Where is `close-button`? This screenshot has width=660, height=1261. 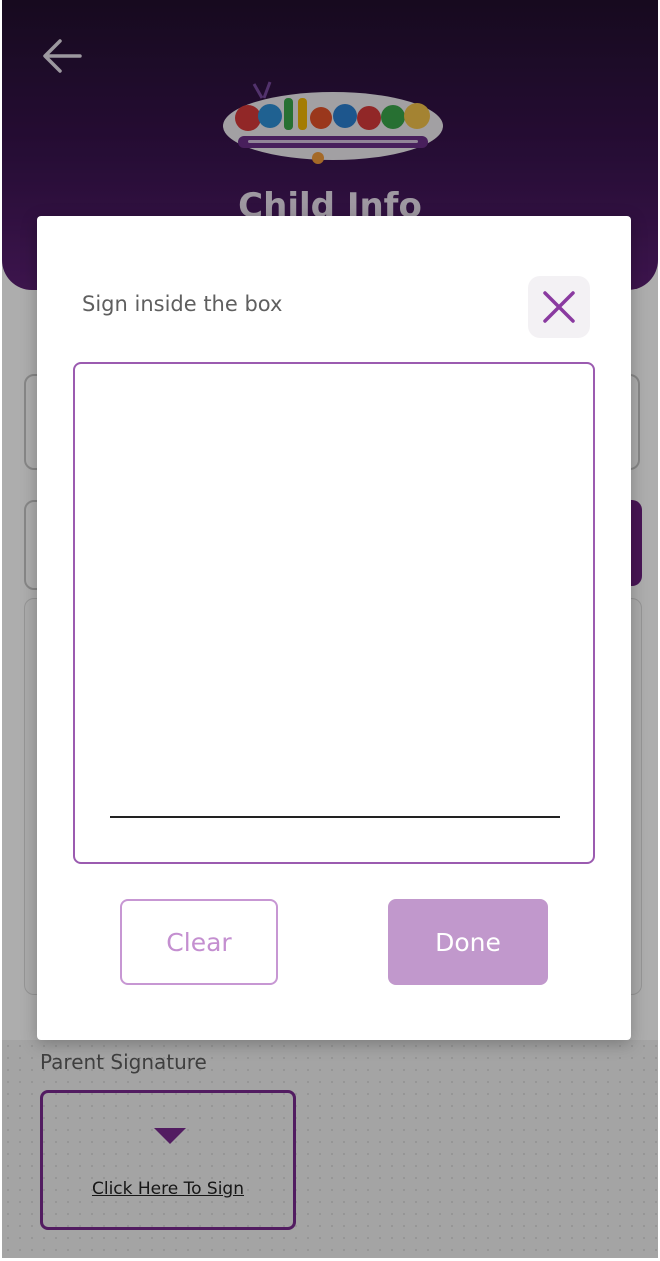 close-button is located at coordinates (559, 307).